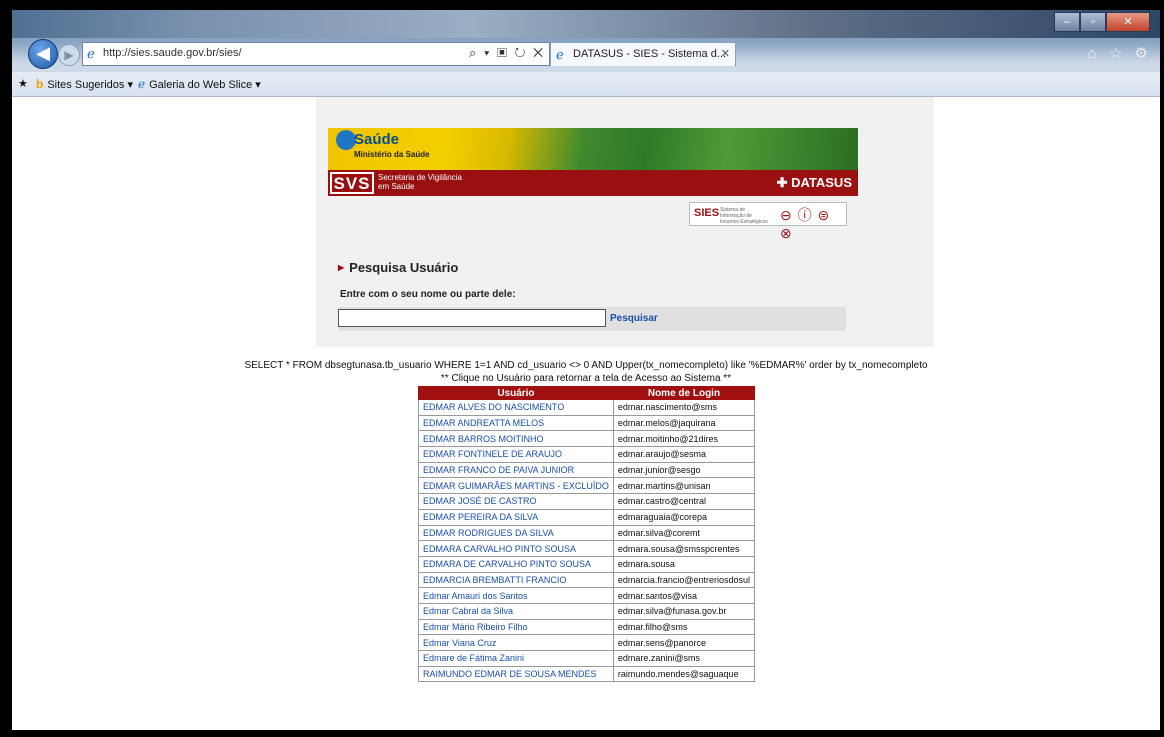  Describe the element at coordinates (684, 423) in the screenshot. I see `login-cell: edmar.melos@jaquirana` at that location.